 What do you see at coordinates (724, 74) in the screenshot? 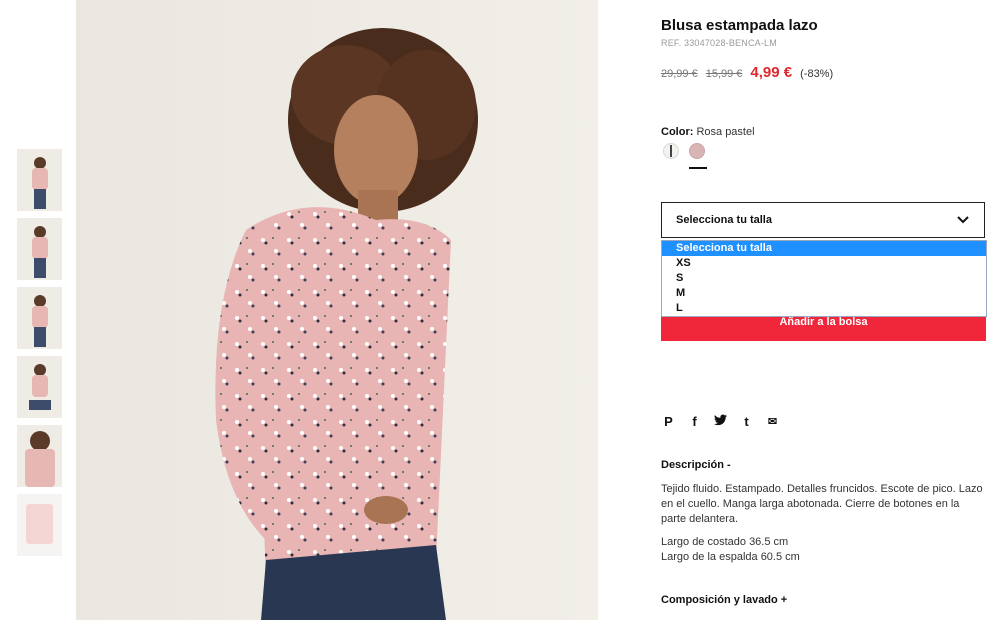
I see `price-previous: 15,99 €` at bounding box center [724, 74].